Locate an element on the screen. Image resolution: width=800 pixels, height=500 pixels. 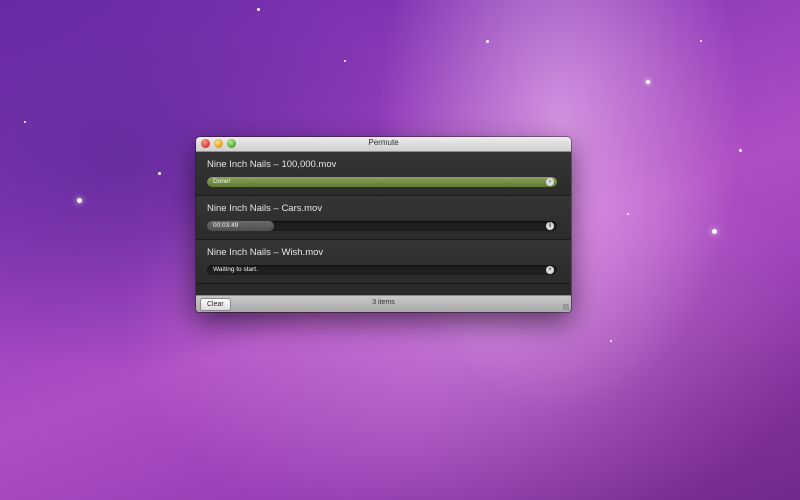
footer-bar: Clear 3 items is located at coordinates (383, 303).